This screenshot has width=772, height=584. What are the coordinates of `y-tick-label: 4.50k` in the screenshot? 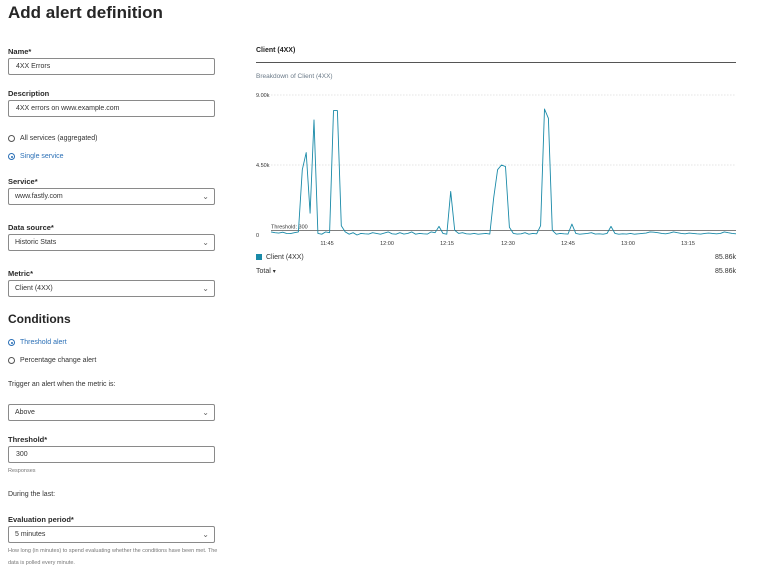 It's located at (263, 166).